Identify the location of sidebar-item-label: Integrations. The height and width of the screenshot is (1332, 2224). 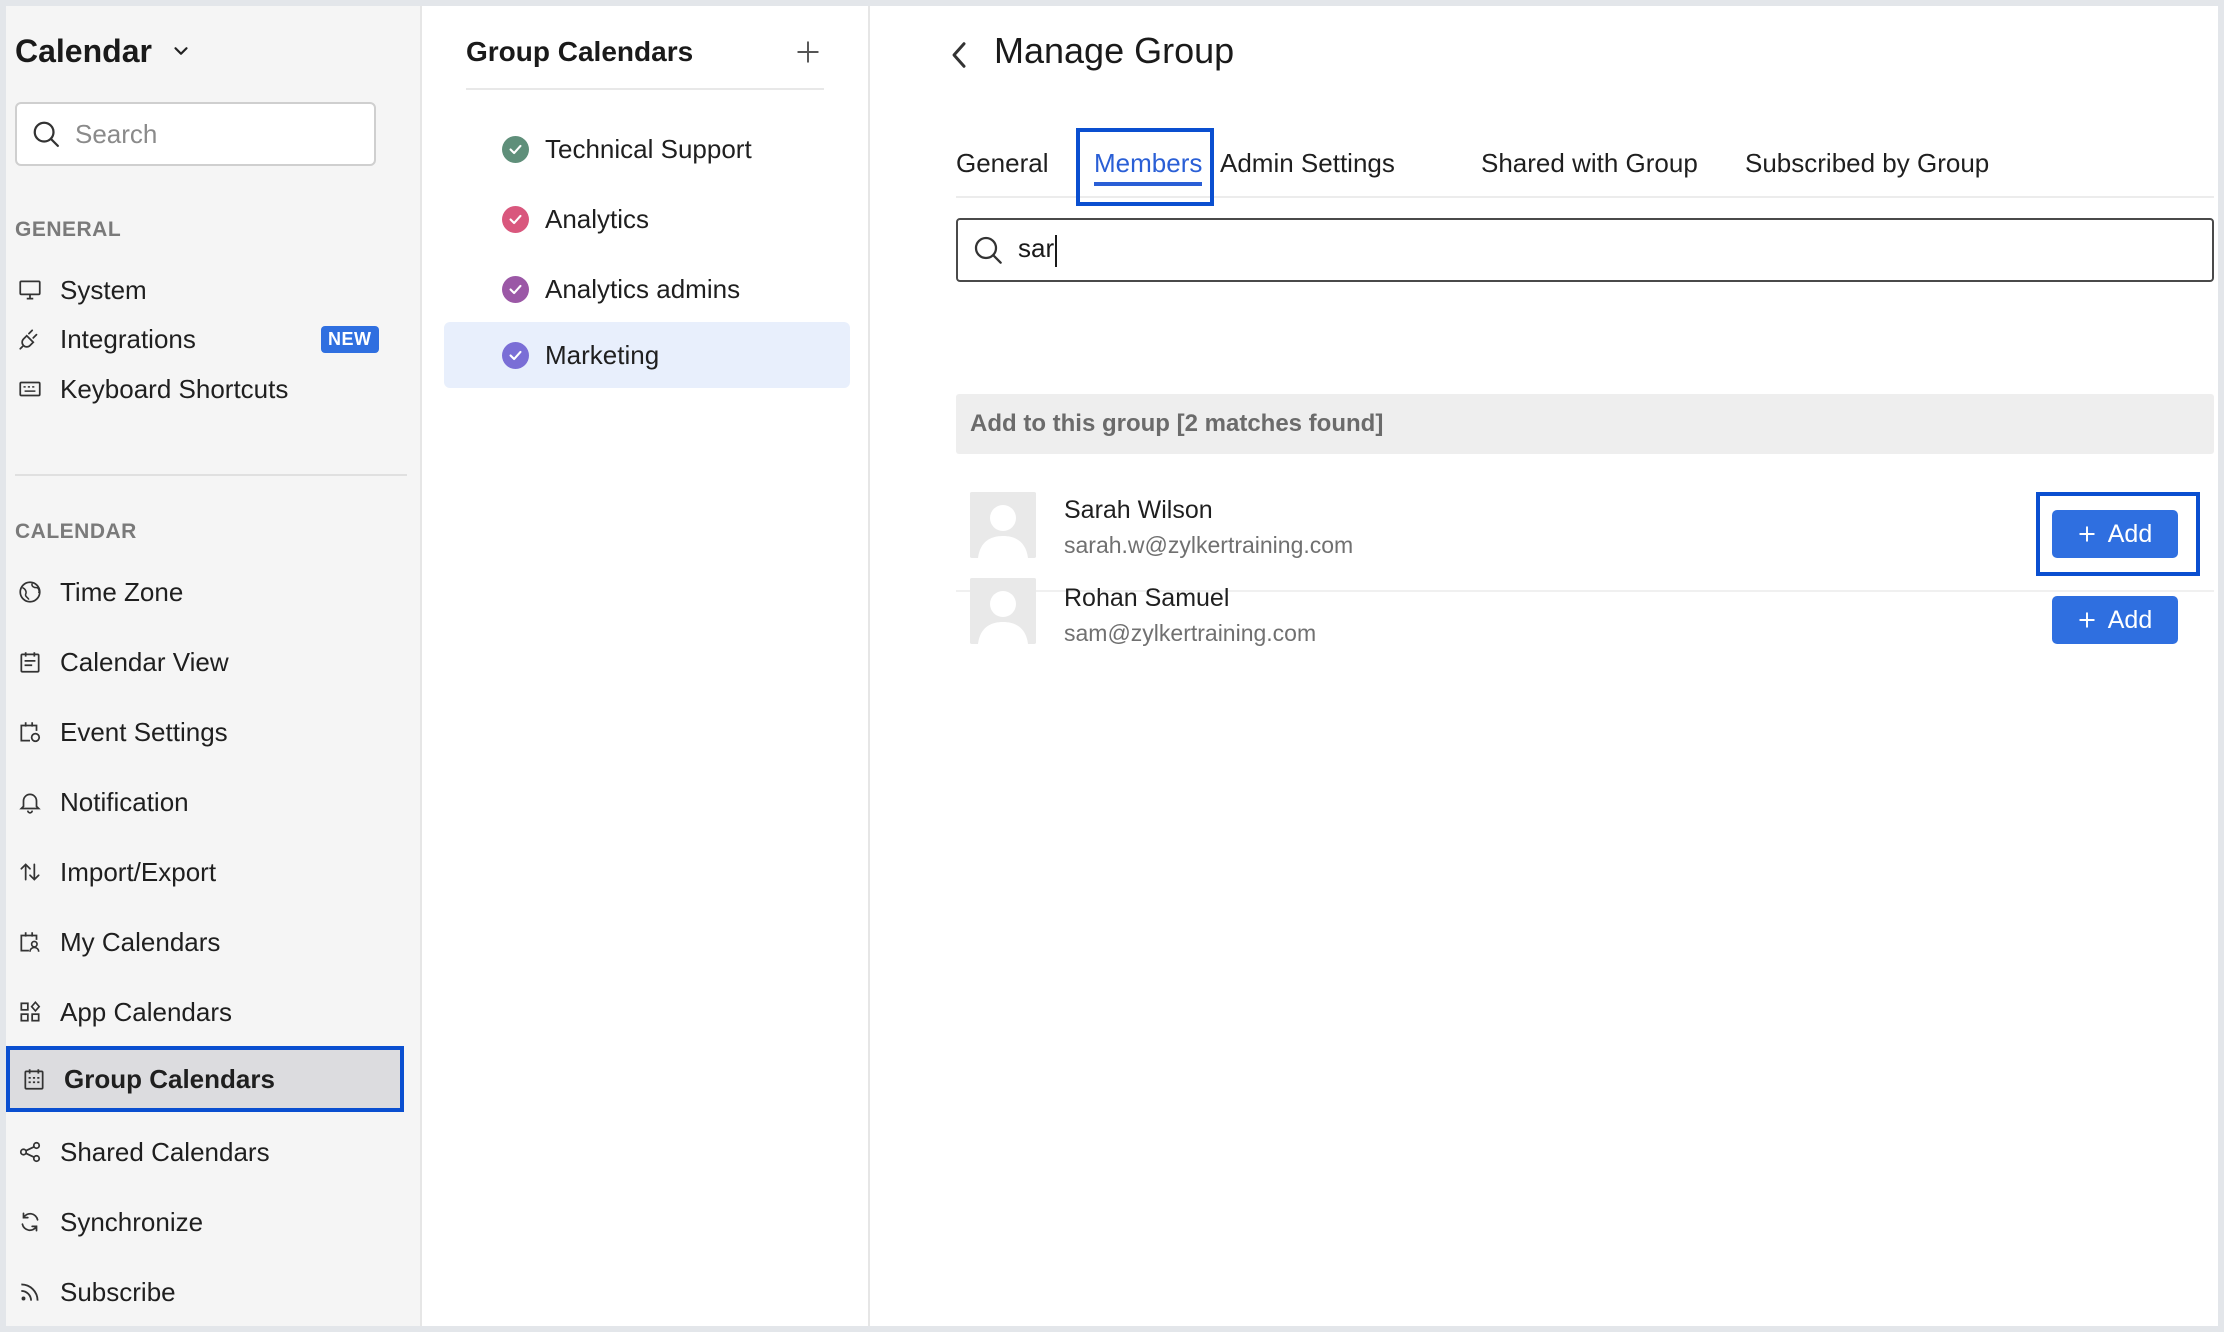
(128, 338).